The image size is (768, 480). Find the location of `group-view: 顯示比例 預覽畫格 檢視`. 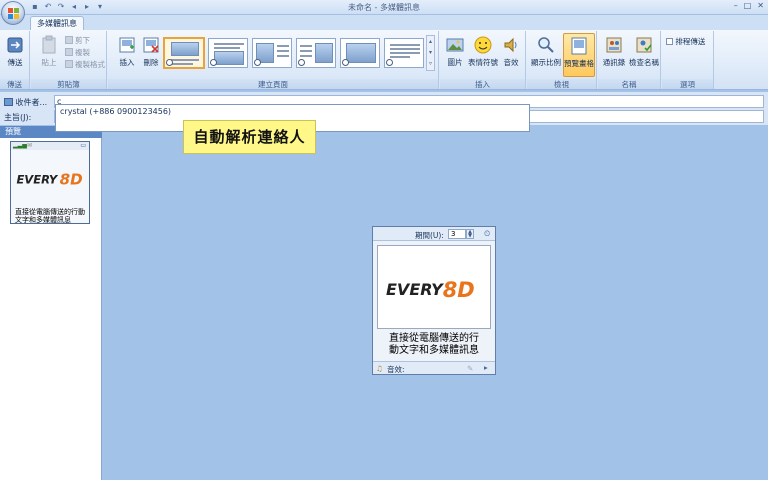

group-view: 顯示比例 預覽畫格 檢視 is located at coordinates (562, 60).